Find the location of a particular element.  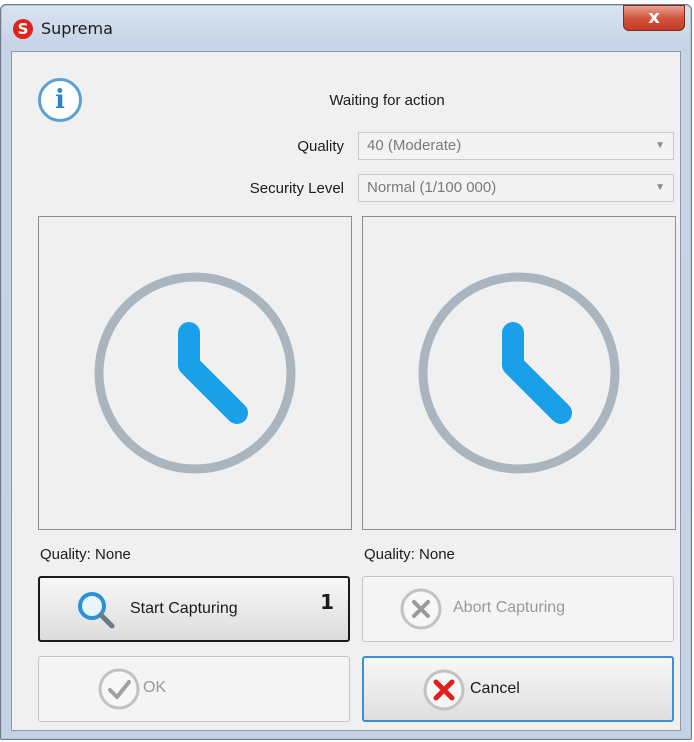

window-title: Suprema is located at coordinates (77, 28).